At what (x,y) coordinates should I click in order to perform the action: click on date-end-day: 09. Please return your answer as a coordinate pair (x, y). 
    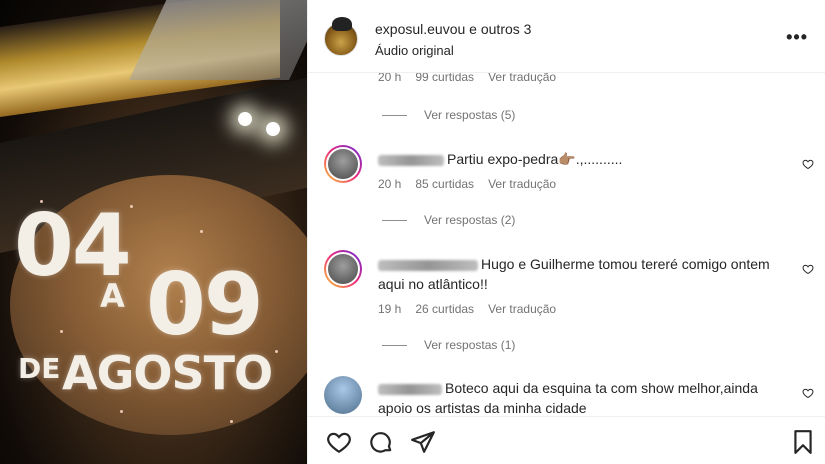
    Looking at the image, I should click on (205, 305).